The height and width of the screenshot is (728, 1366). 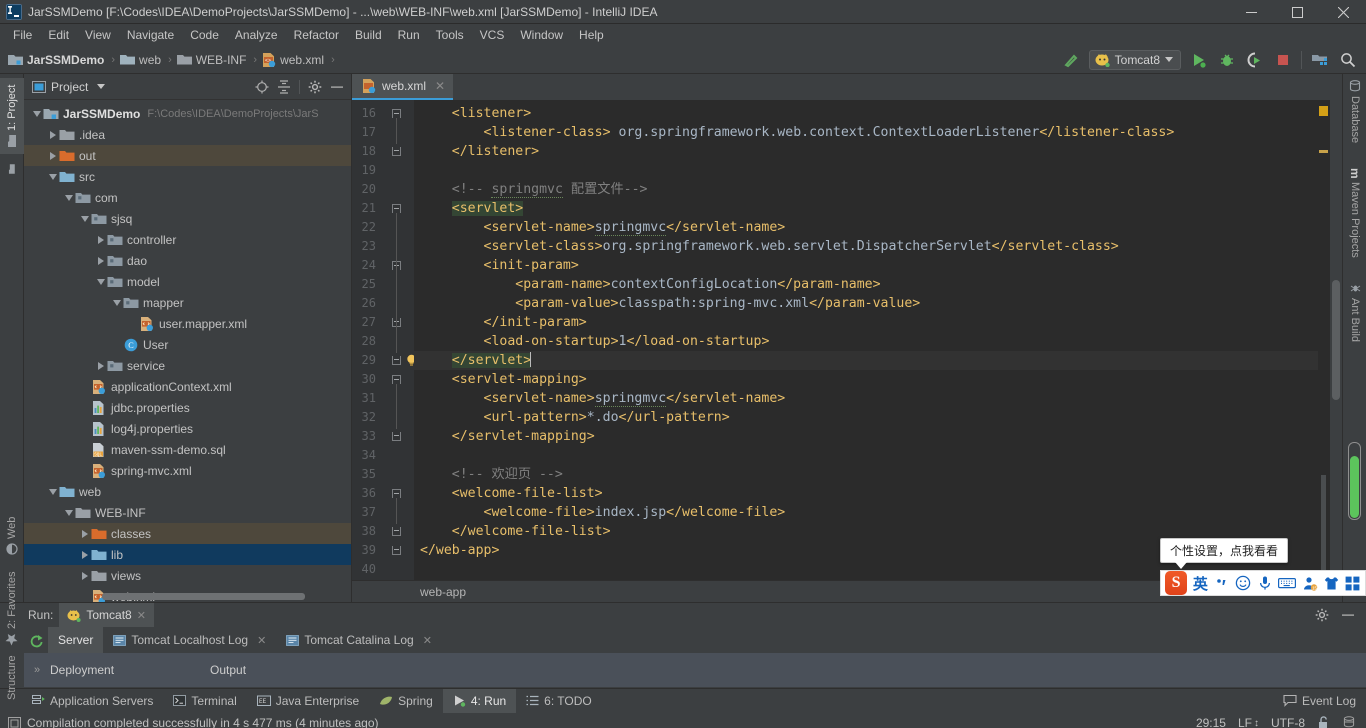 I want to click on code-line: <listener>, so click(x=866, y=113).